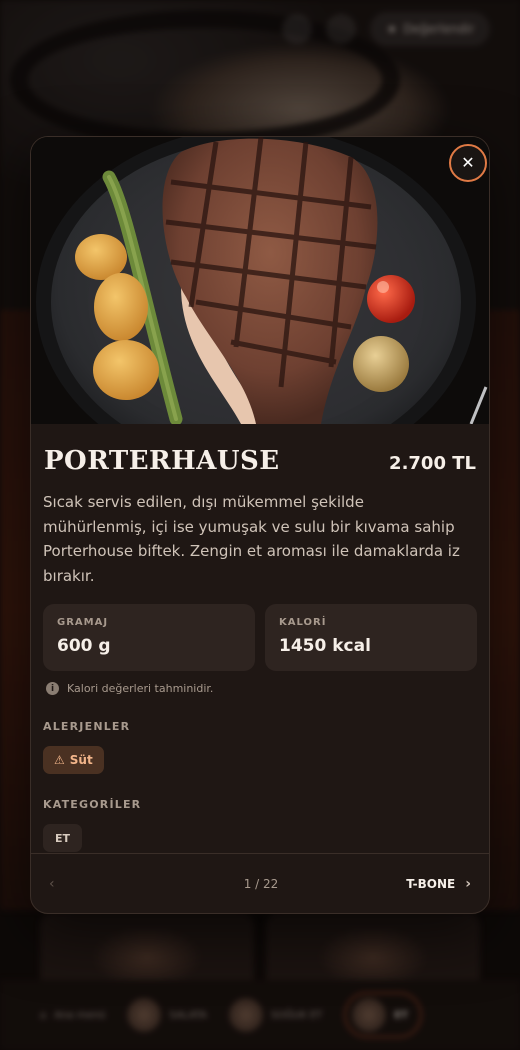 The height and width of the screenshot is (1050, 520). I want to click on next-item-label: T-BONE, so click(431, 883).